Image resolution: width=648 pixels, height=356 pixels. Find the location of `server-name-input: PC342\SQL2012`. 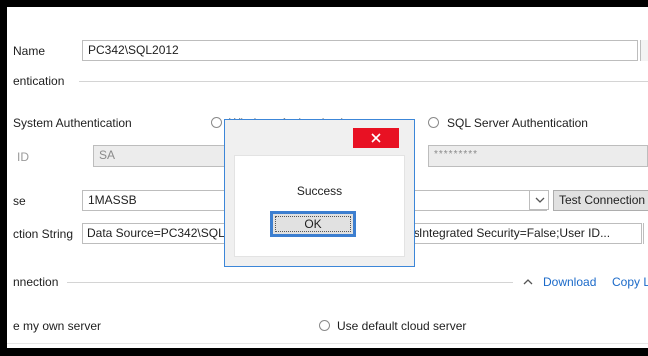

server-name-input: PC342\SQL2012 is located at coordinates (360, 50).